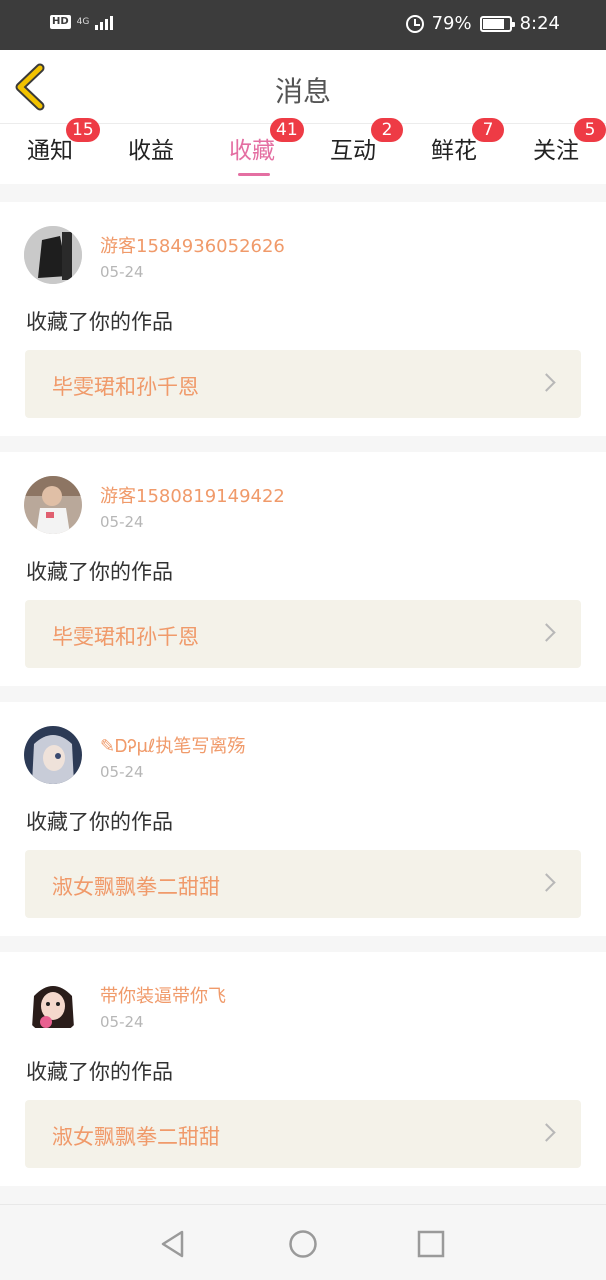  What do you see at coordinates (302, 91) in the screenshot?
I see `page-title: 消息` at bounding box center [302, 91].